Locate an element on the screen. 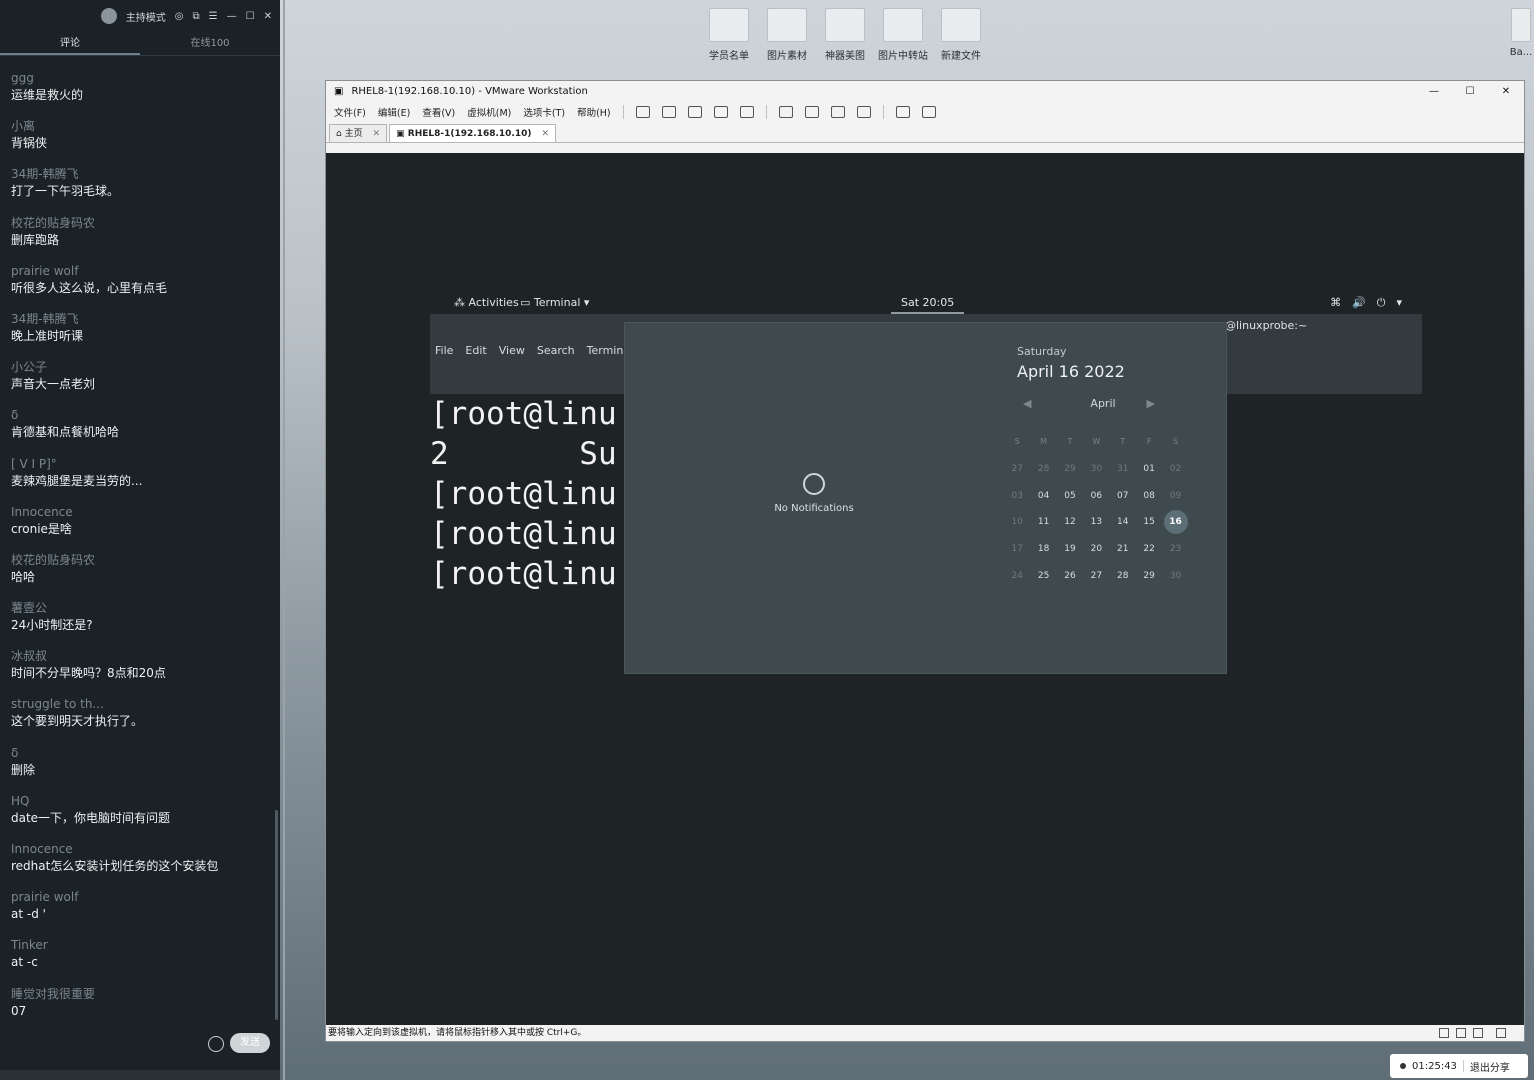 Image resolution: width=1534 pixels, height=1080 pixels. vmware-menubar: 文件(F) 编辑(E) 查看(V) 虚拟机(M) 选项卡(T) 帮助(H) is located at coordinates (925, 112).